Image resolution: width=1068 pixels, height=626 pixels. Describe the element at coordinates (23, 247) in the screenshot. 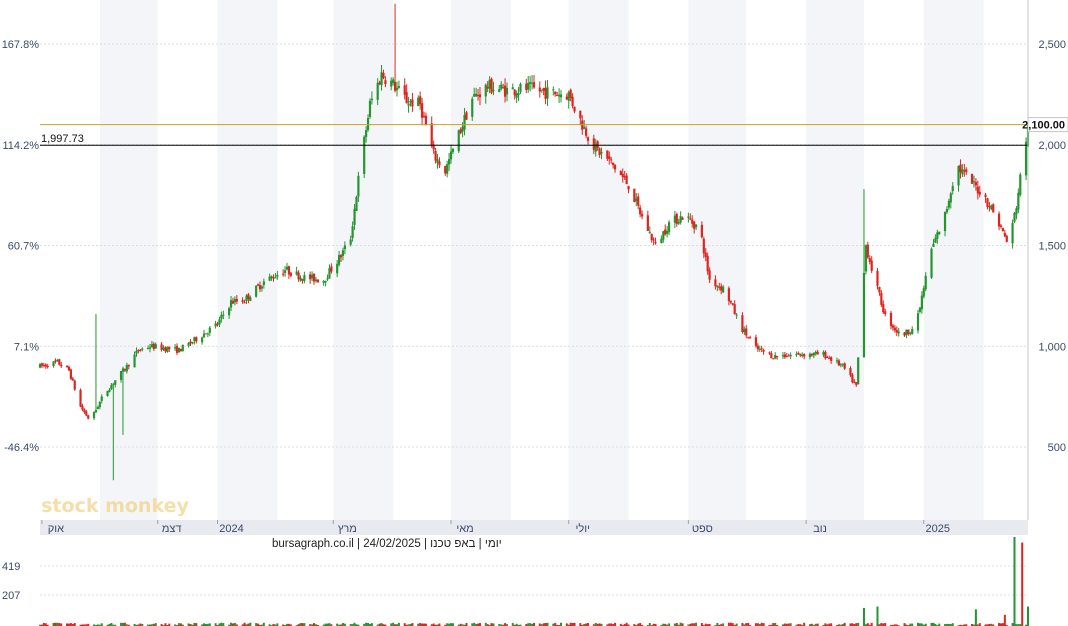

I see `percent-tick-label: 60.7%` at that location.